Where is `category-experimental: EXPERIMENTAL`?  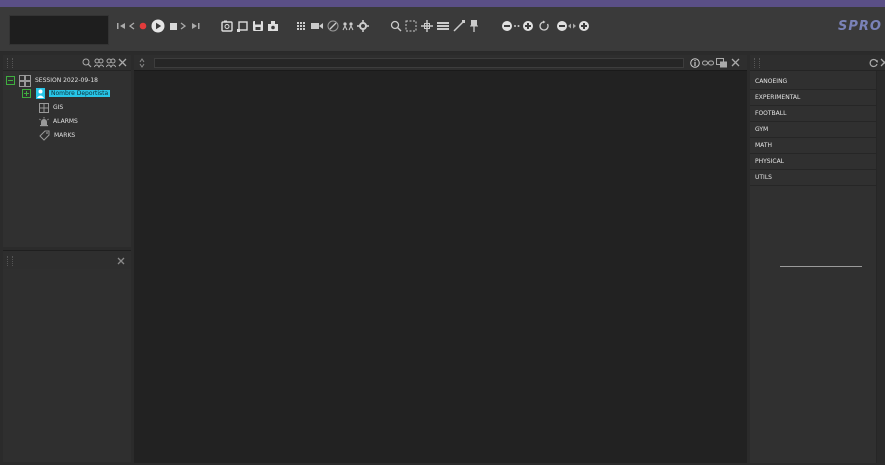
category-experimental: EXPERIMENTAL is located at coordinates (813, 98).